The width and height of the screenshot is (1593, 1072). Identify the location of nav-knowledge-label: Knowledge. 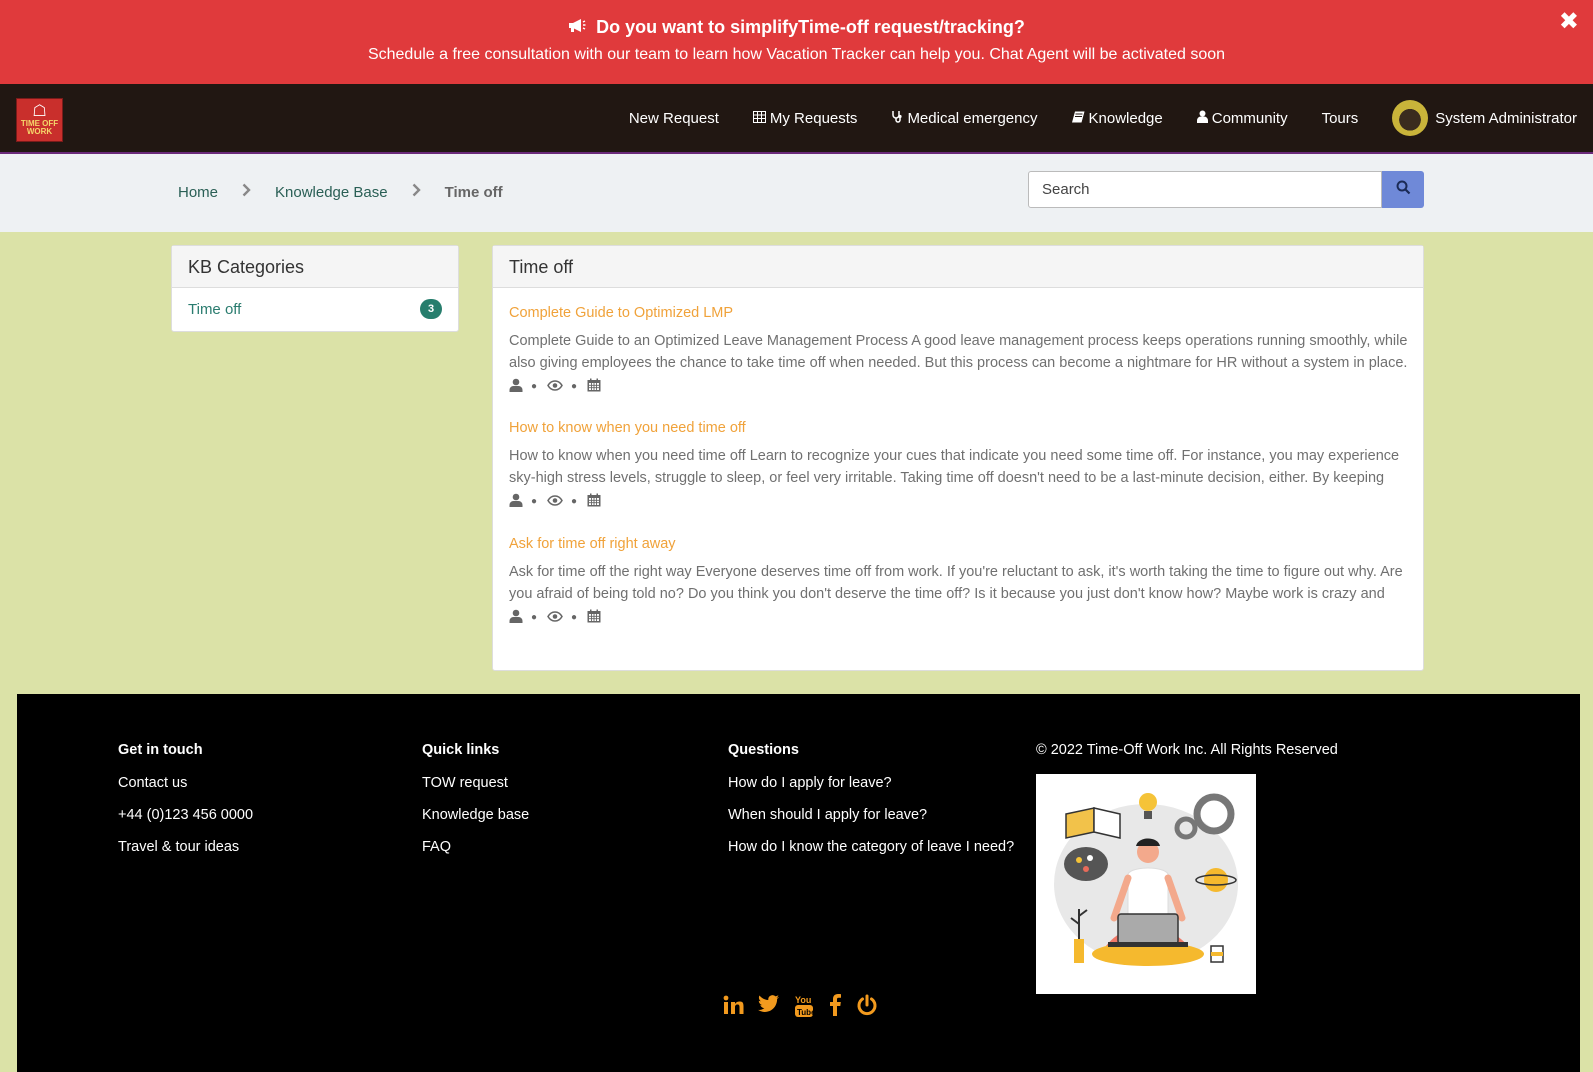
(1125, 118).